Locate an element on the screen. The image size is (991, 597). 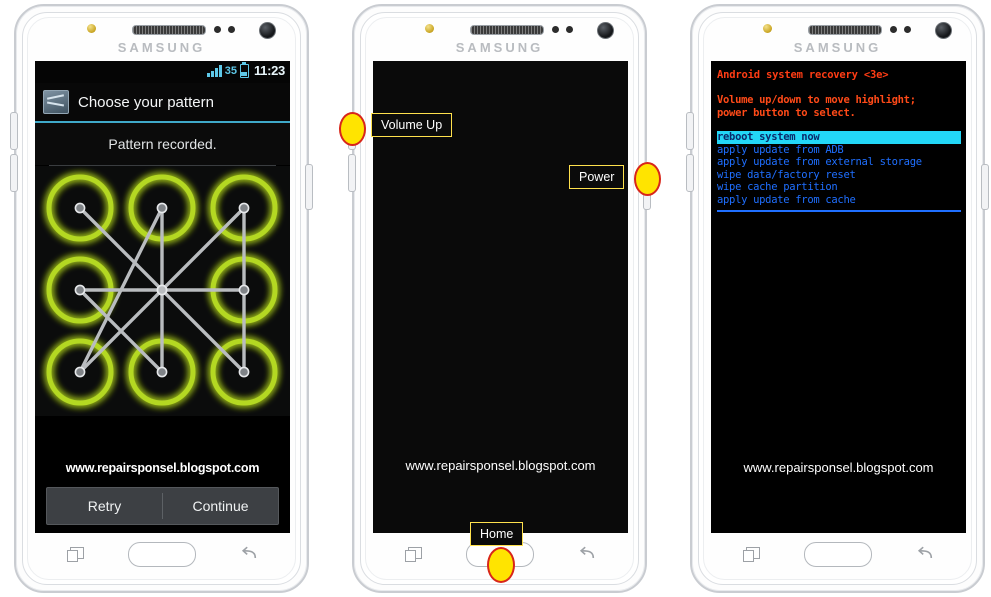
home-marker is located at coordinates (501, 565).